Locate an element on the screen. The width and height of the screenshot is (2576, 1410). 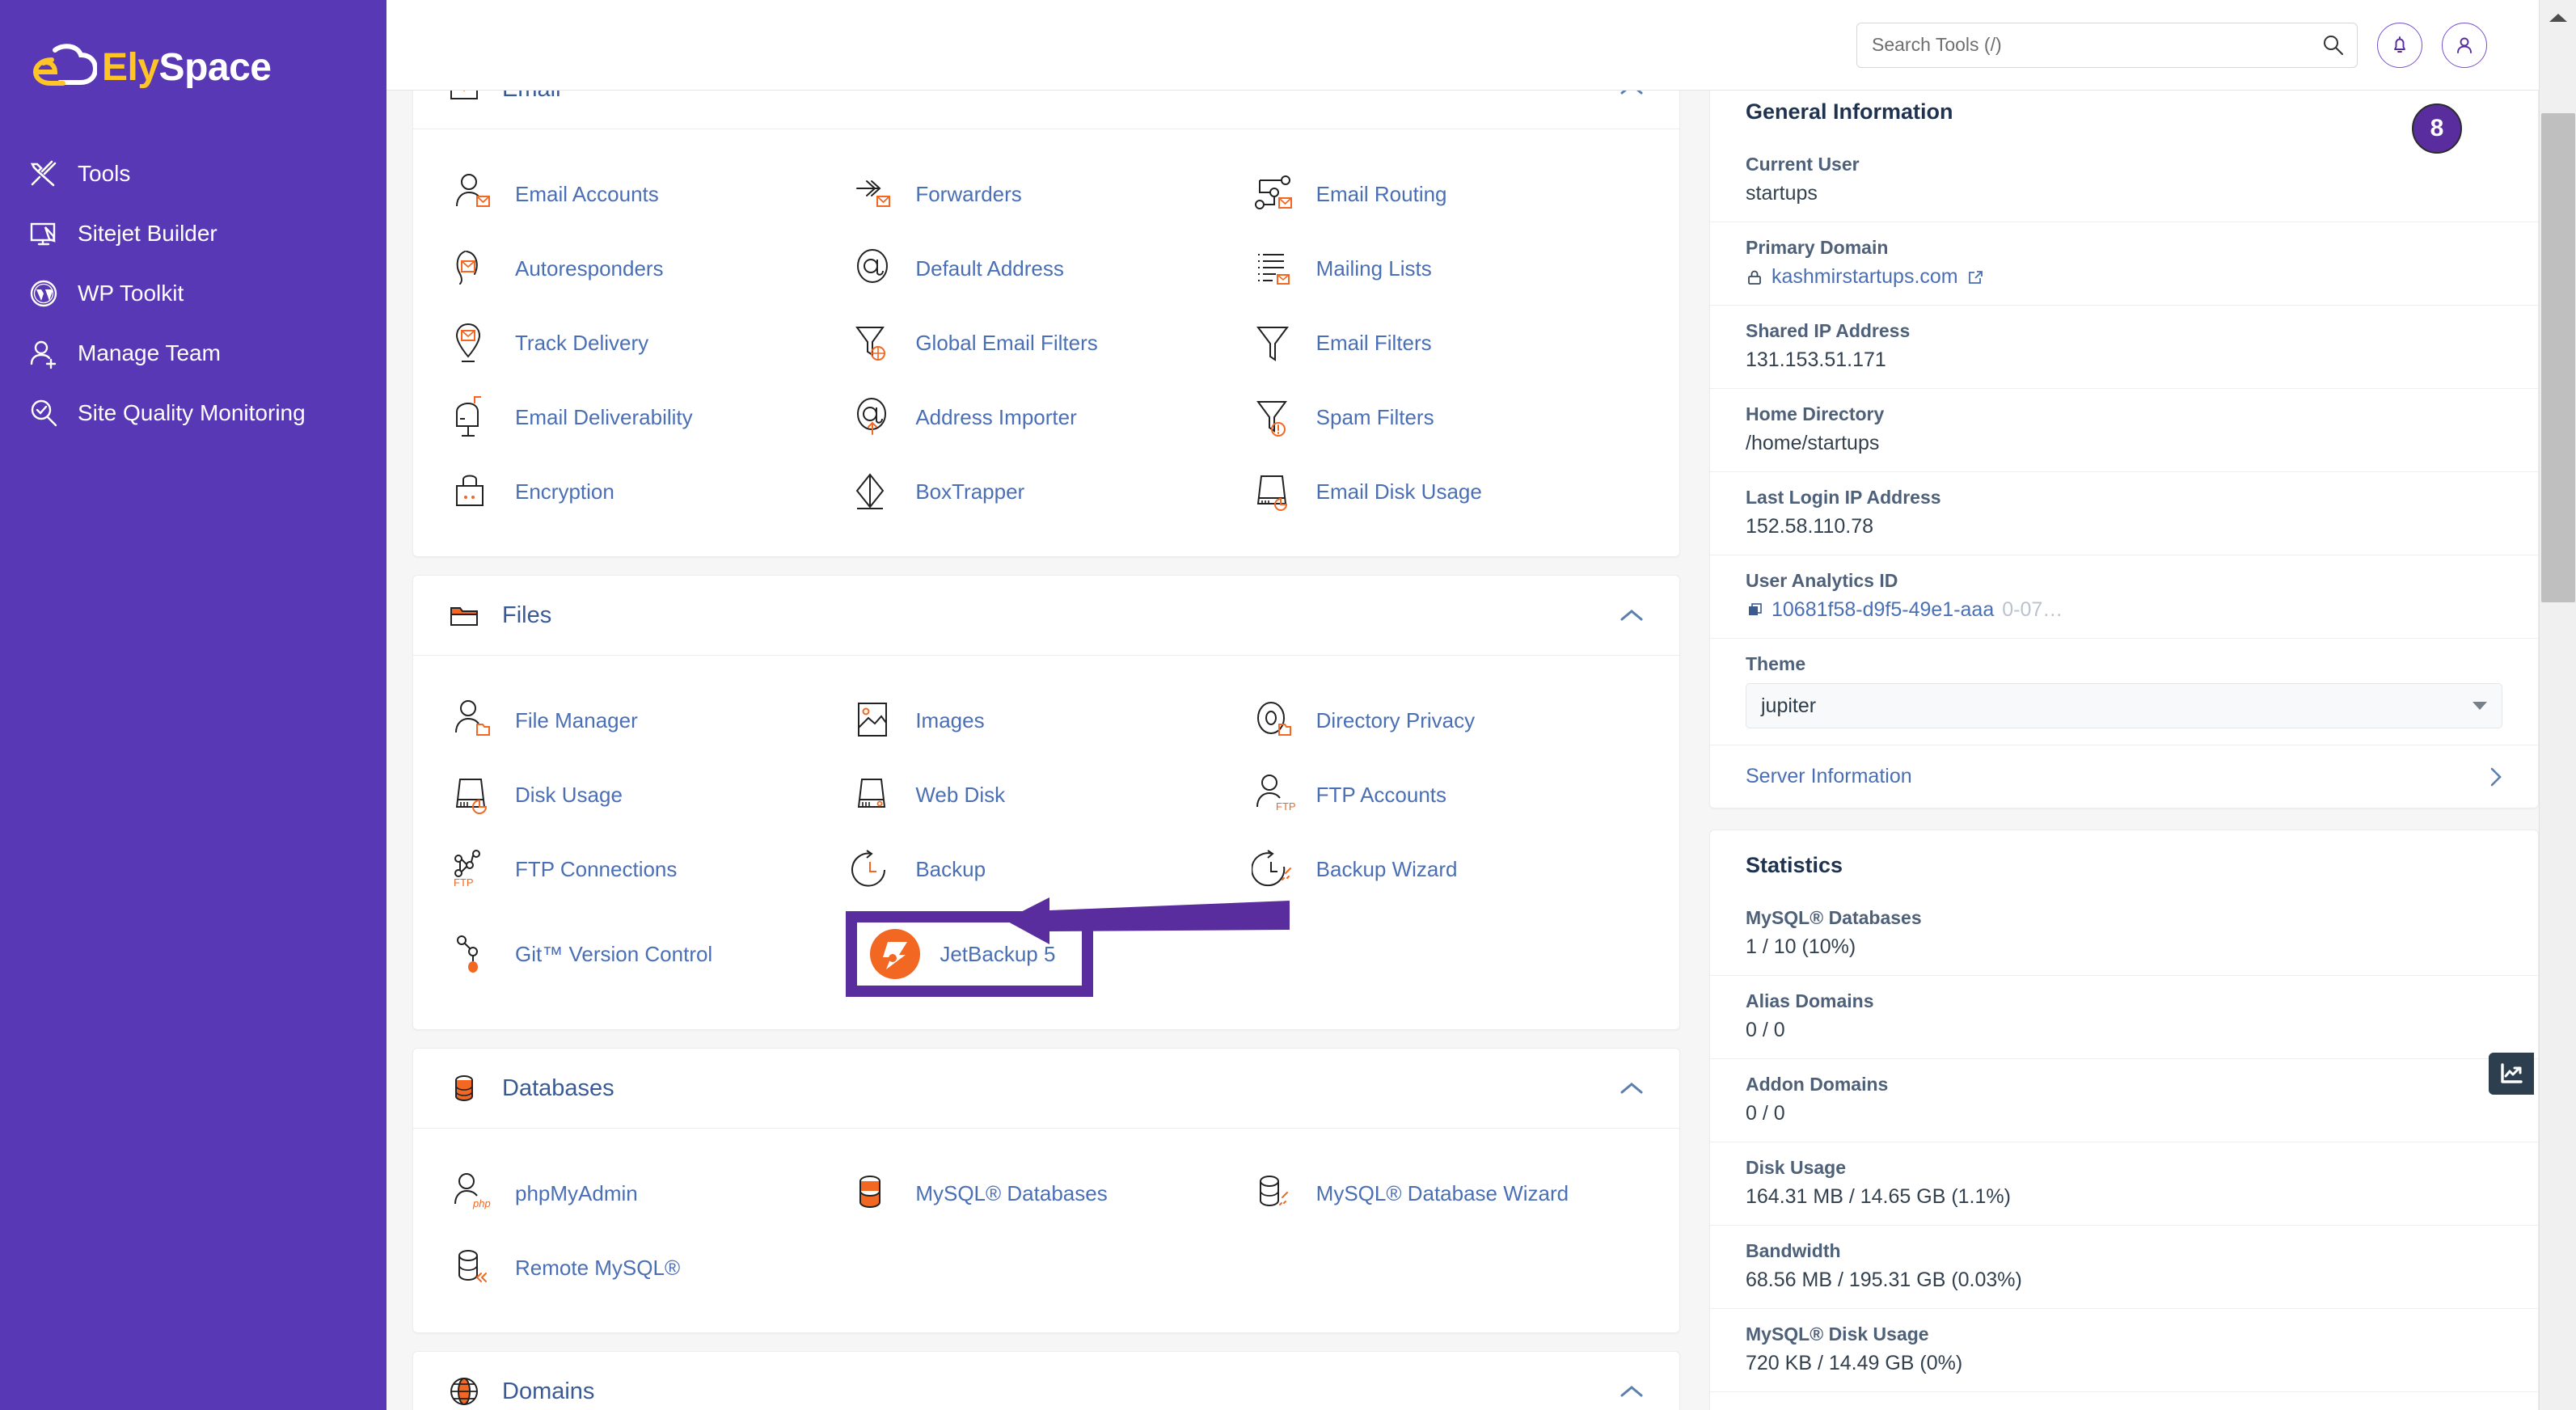
tool-forwarders: Forwarders is located at coordinates (1046, 194).